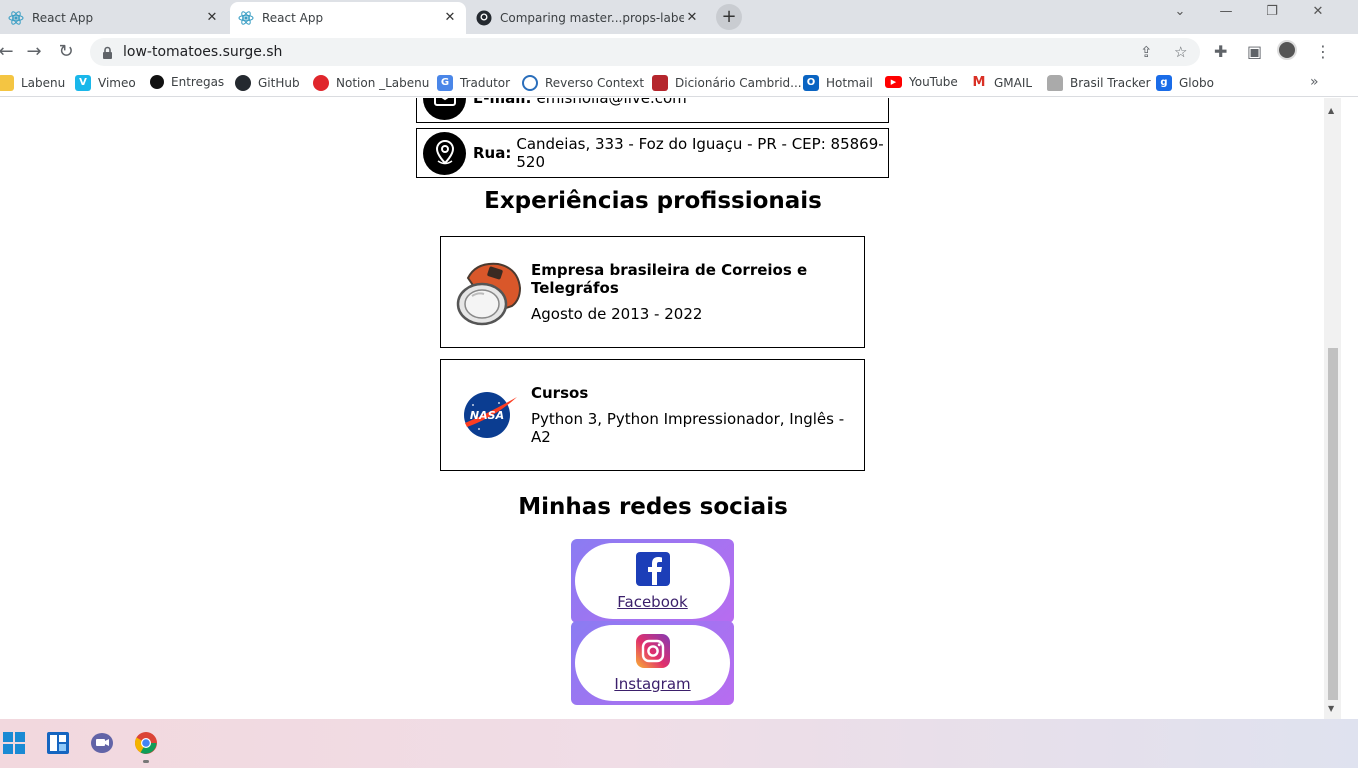 Image resolution: width=1358 pixels, height=768 pixels. I want to click on bookmark-tradutor: G Tradutor, so click(473, 83).